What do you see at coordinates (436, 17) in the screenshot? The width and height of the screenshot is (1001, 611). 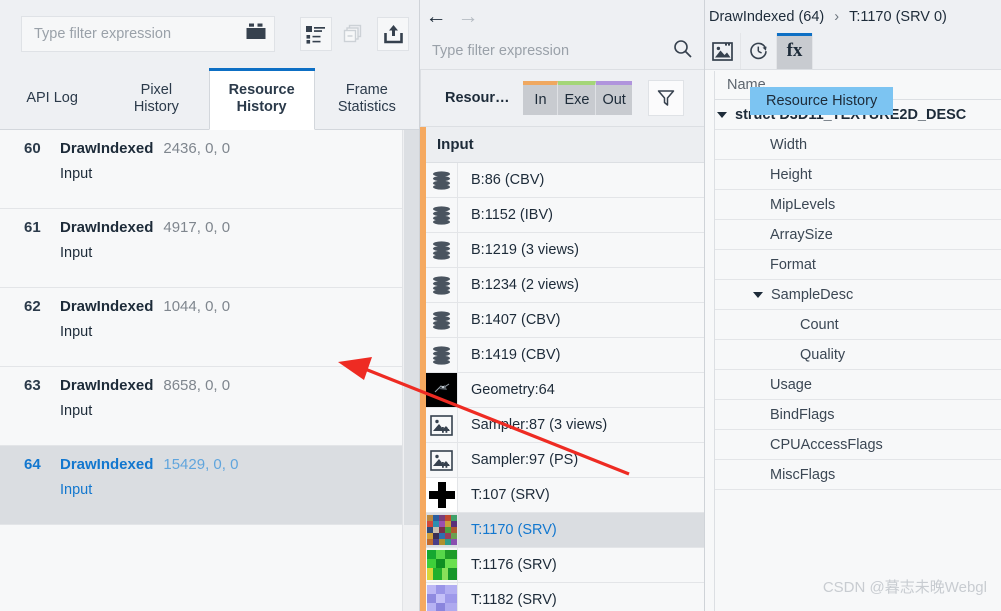 I see `back-arrow-icon: ←` at bounding box center [436, 17].